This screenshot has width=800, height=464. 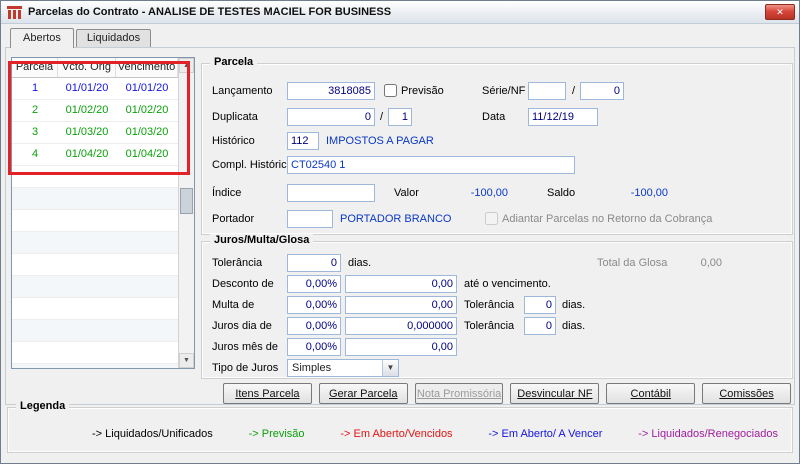 I want to click on table-row: 2 01/02/20 01/02/20, so click(x=95, y=111).